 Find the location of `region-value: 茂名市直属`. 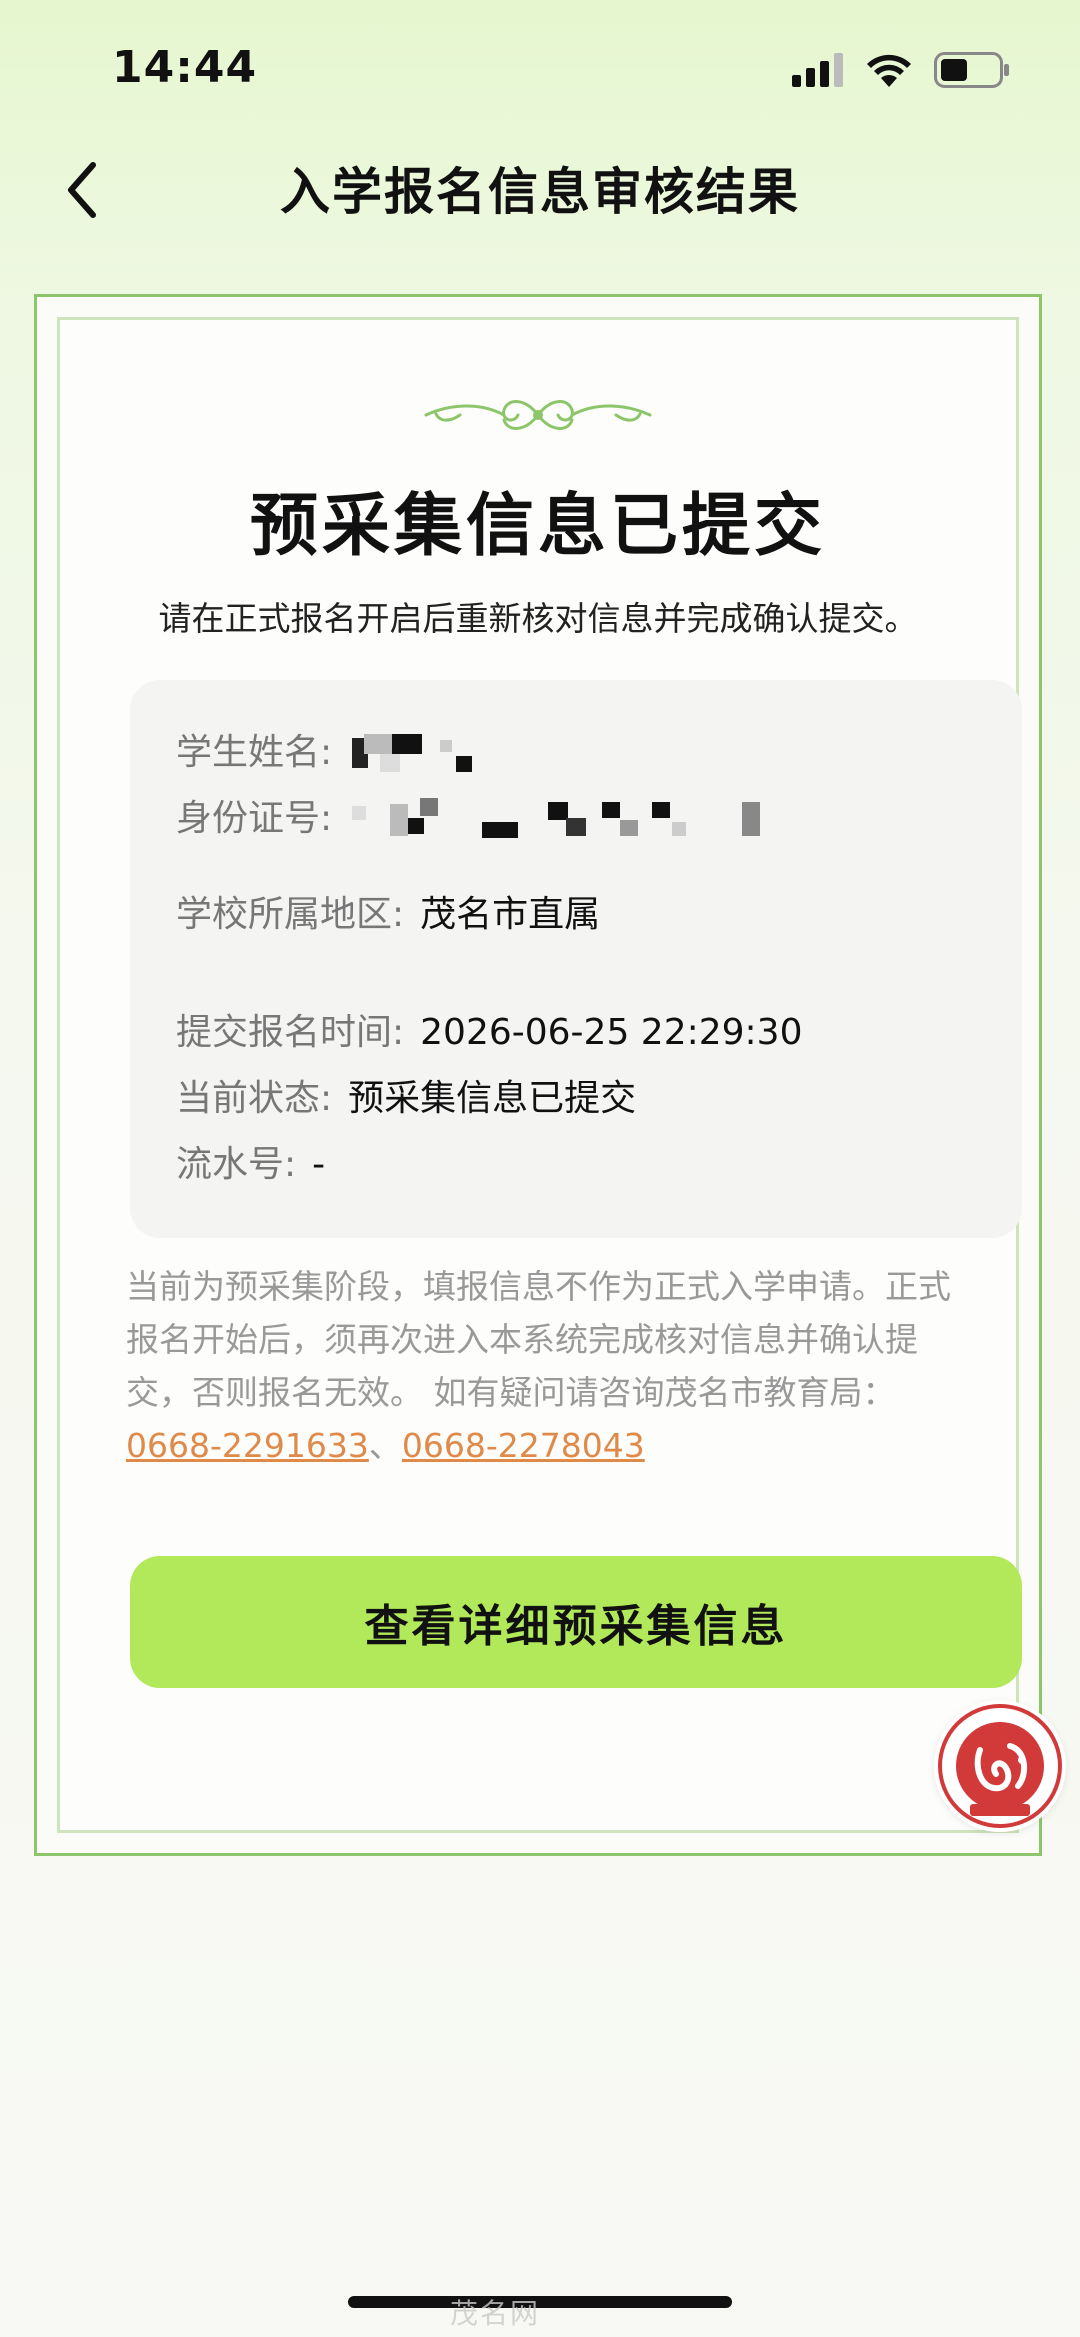

region-value: 茂名市直属 is located at coordinates (510, 914).